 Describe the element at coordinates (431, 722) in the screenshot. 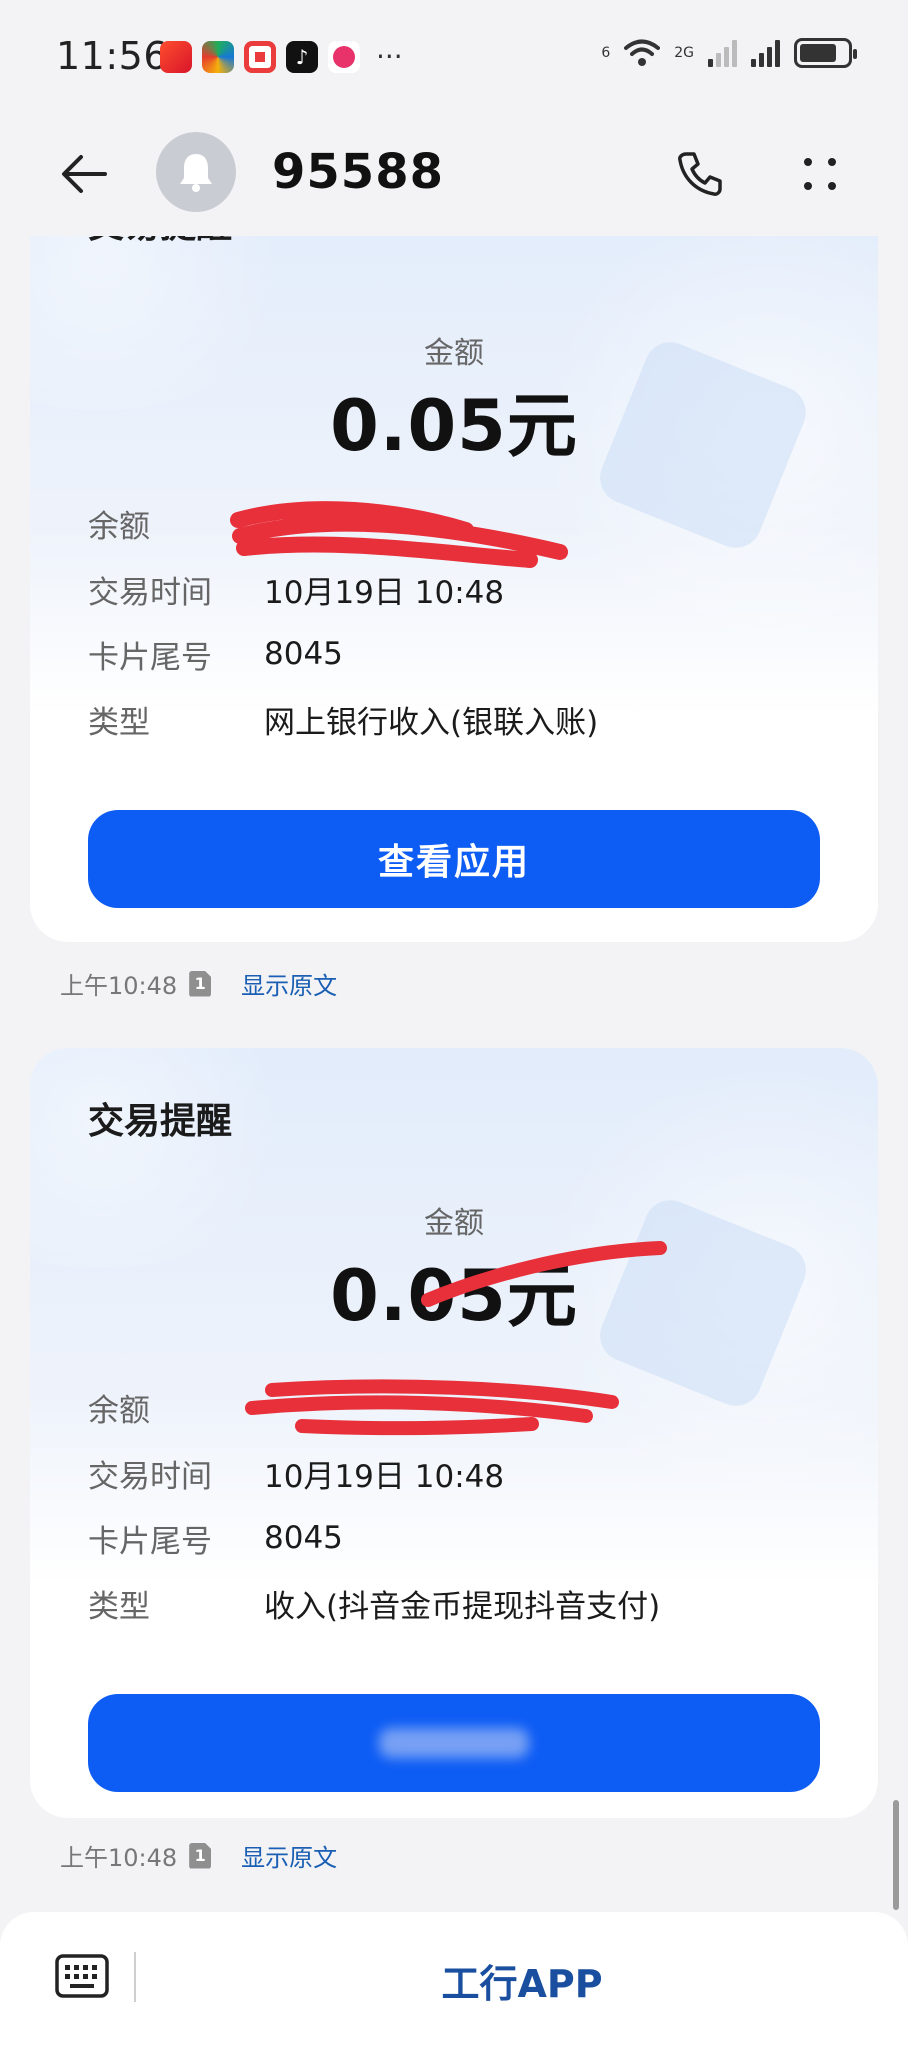

I see `row-value: 网上银行收入(银联入账)` at that location.